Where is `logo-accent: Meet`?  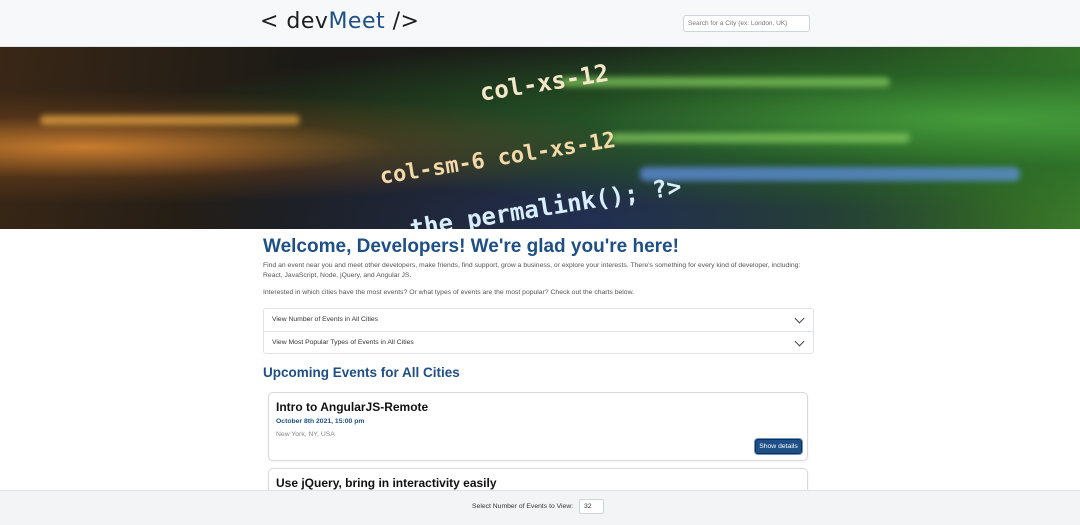
logo-accent: Meet is located at coordinates (357, 21).